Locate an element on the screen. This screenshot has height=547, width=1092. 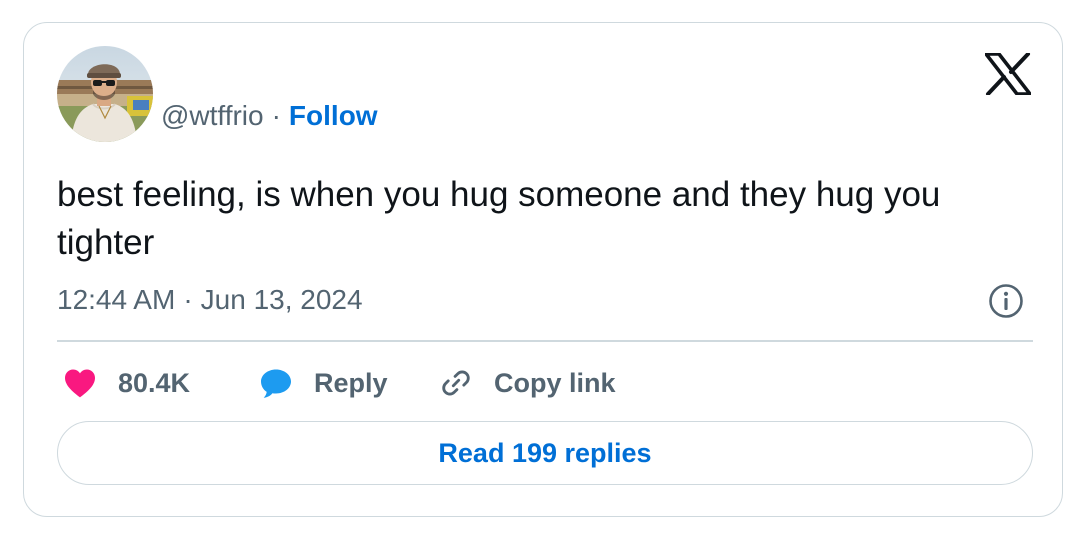
x-logo-icon is located at coordinates (1008, 74).